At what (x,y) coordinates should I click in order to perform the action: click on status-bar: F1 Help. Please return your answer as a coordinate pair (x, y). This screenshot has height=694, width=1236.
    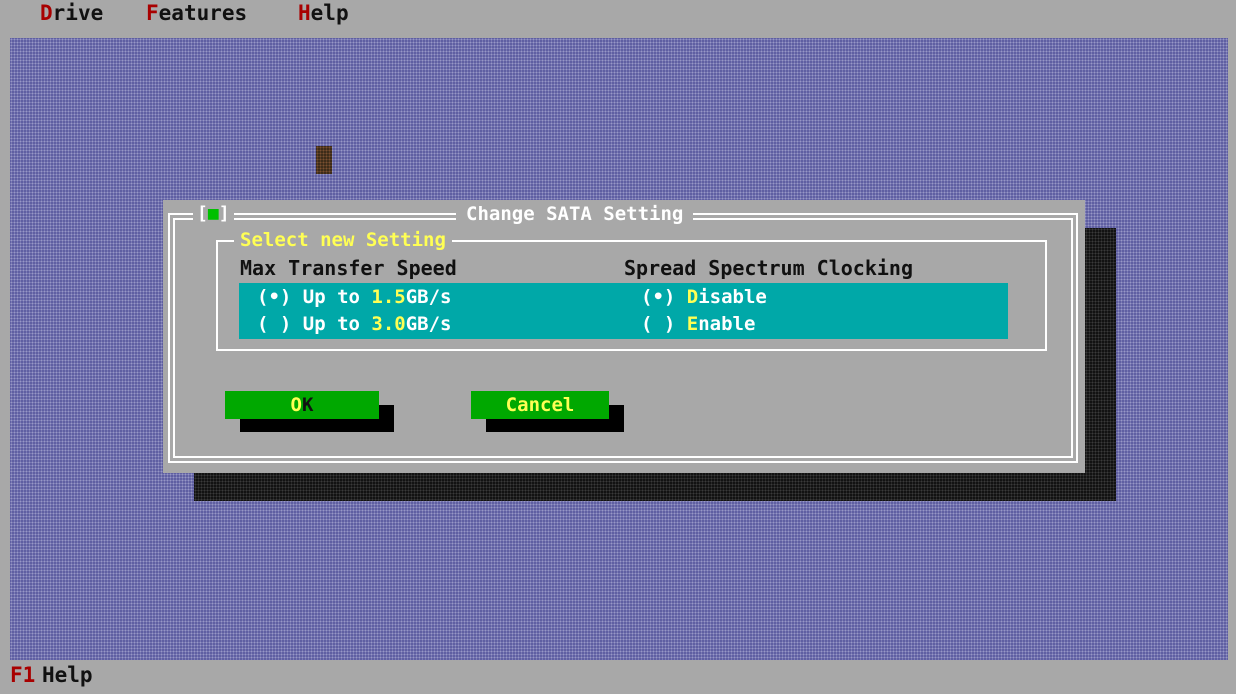
    Looking at the image, I should click on (618, 673).